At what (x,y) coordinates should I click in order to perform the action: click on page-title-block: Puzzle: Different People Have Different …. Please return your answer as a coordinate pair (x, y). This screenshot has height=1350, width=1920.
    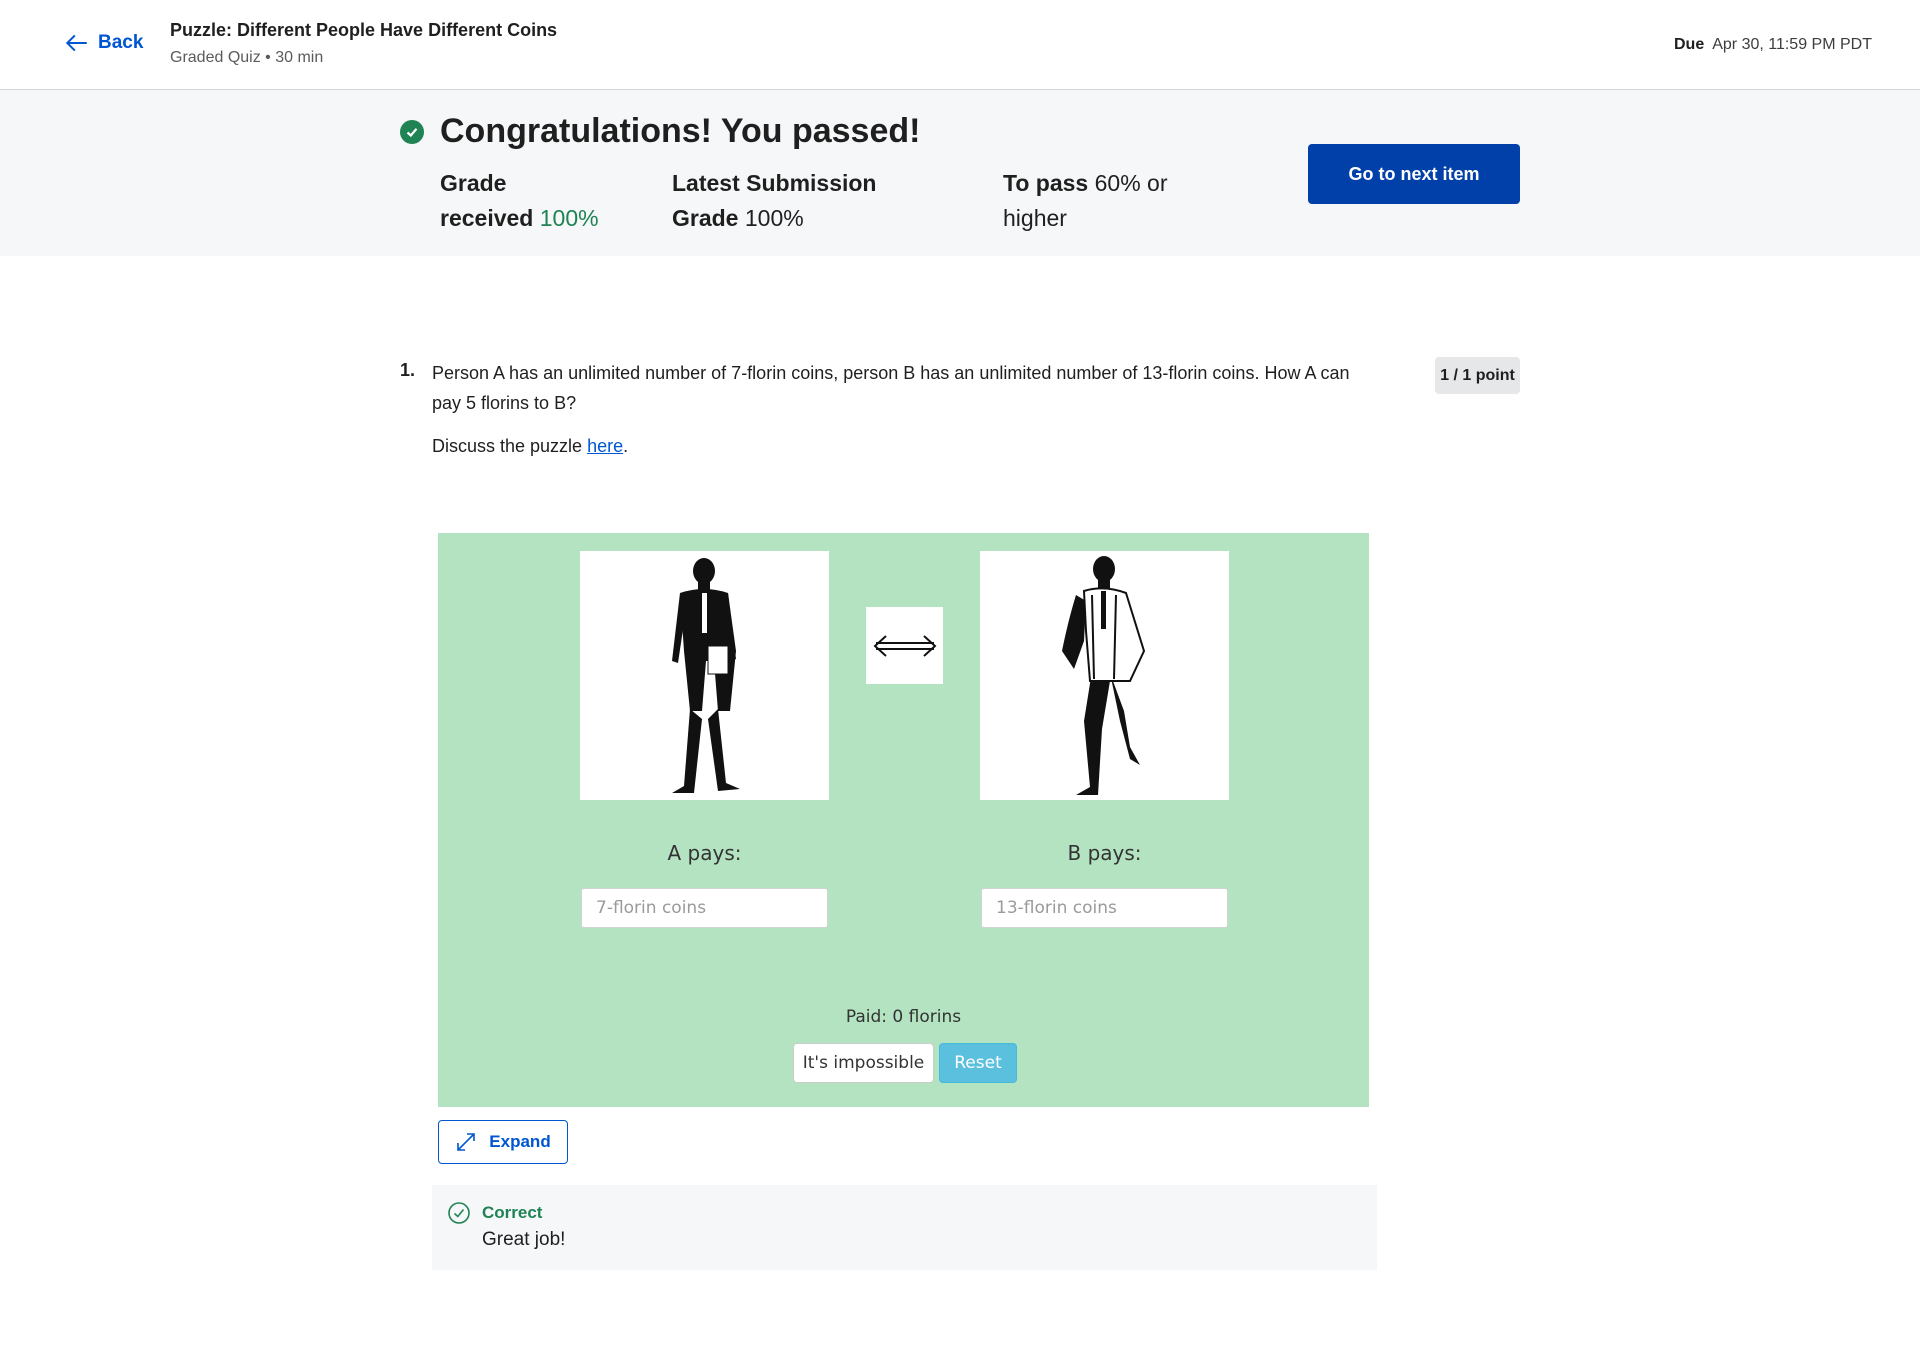
    Looking at the image, I should click on (363, 43).